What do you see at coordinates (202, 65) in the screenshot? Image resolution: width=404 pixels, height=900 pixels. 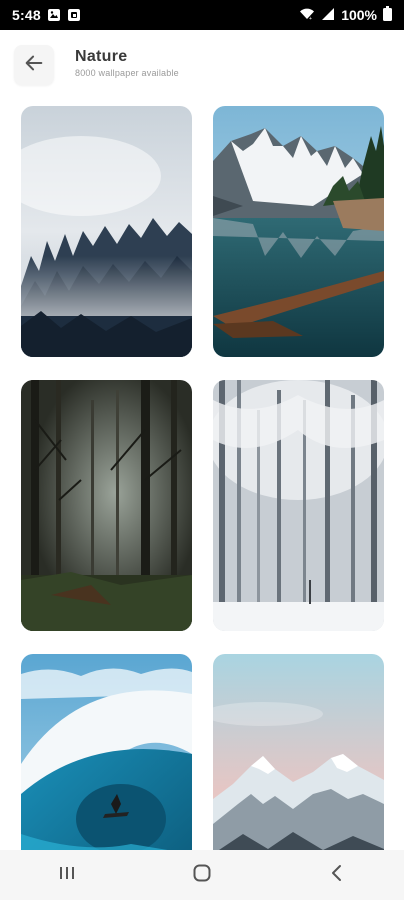 I see `header: Nature 8000 wallpaper available` at bounding box center [202, 65].